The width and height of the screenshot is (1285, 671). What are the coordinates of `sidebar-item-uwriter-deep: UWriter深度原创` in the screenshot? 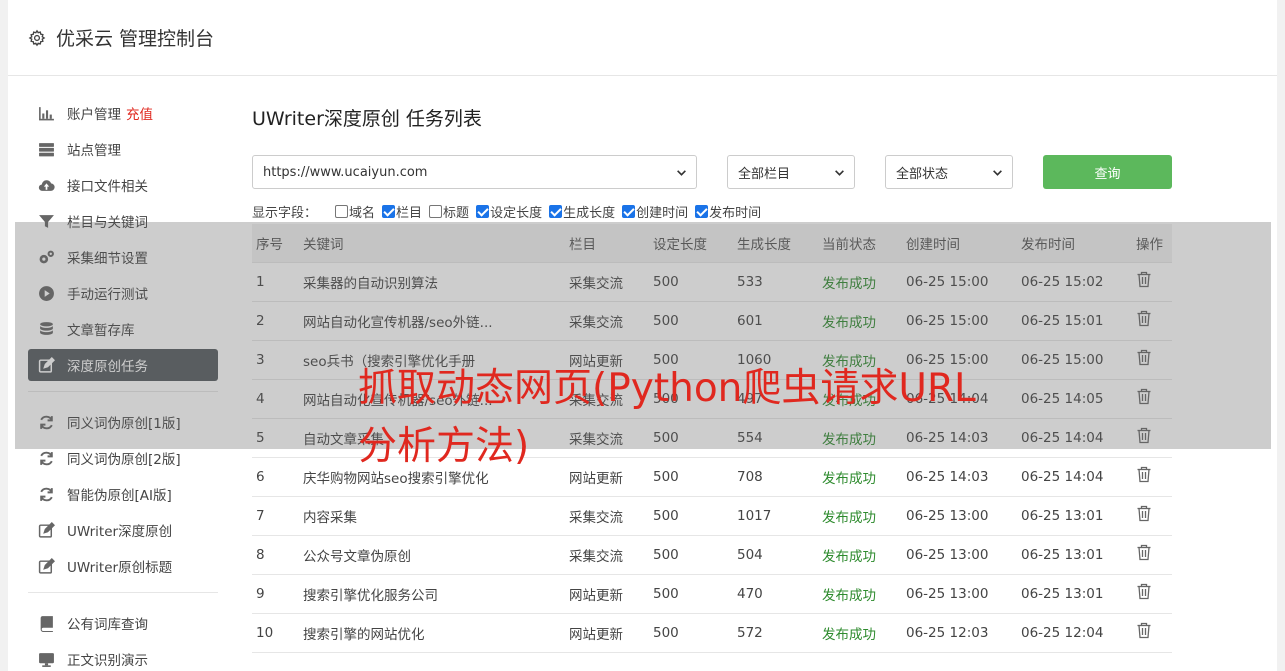 It's located at (123, 530).